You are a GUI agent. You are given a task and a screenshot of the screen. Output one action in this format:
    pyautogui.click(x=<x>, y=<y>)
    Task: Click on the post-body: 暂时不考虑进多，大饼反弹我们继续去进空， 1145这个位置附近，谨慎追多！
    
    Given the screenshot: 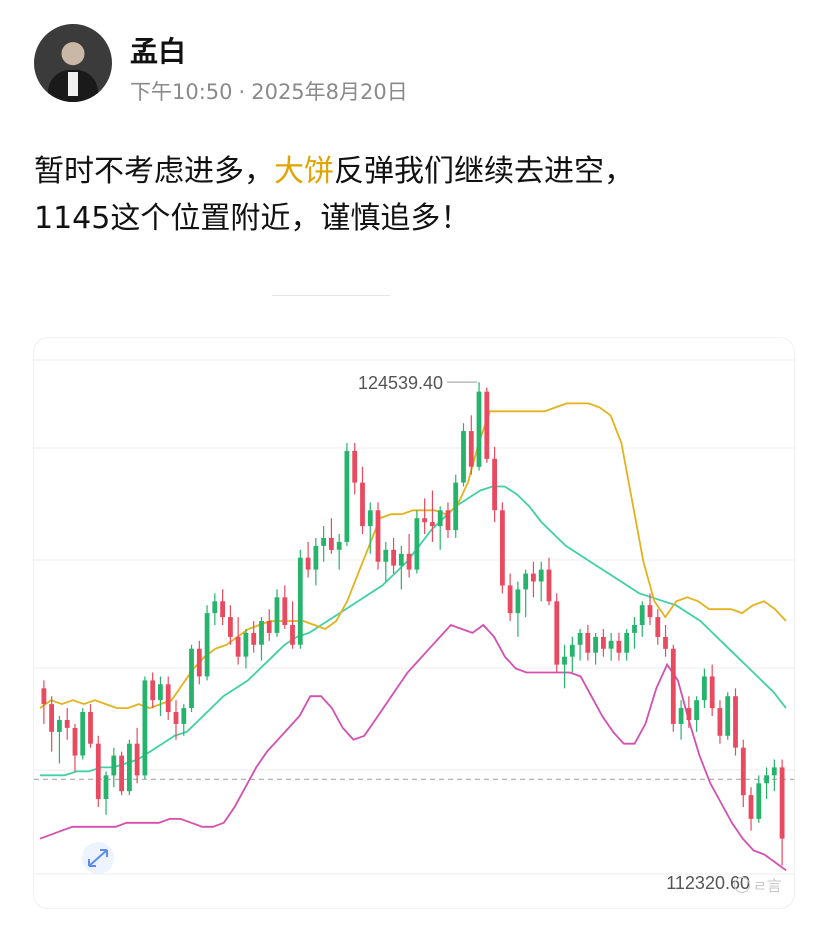 What is the action you would take?
    pyautogui.click(x=414, y=195)
    